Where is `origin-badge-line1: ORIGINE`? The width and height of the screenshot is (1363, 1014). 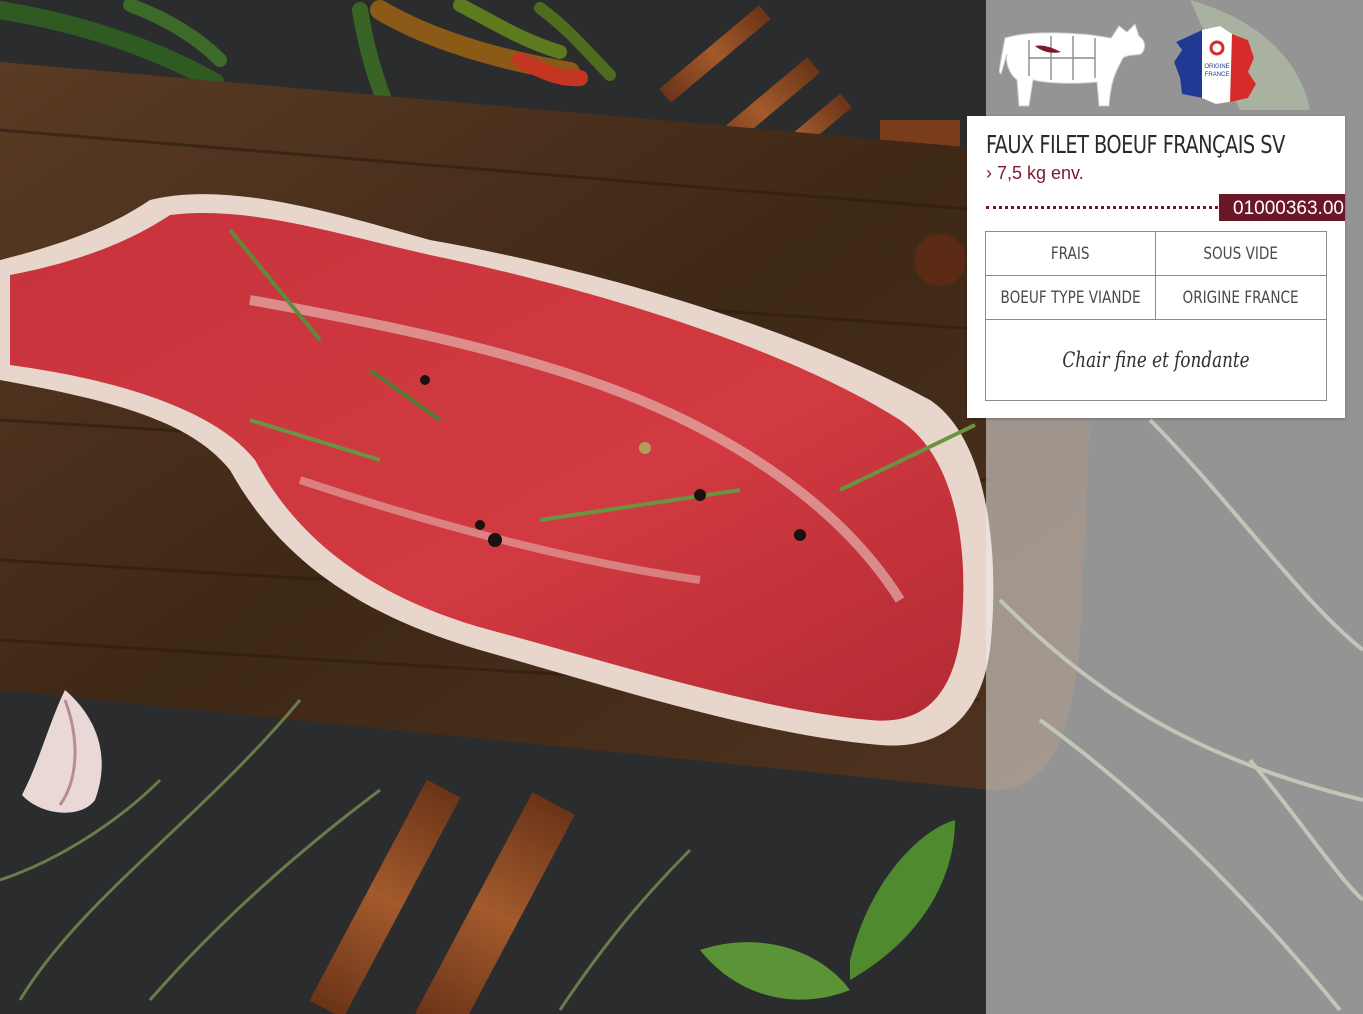
origin-badge-line1: ORIGINE is located at coordinates (1216, 67).